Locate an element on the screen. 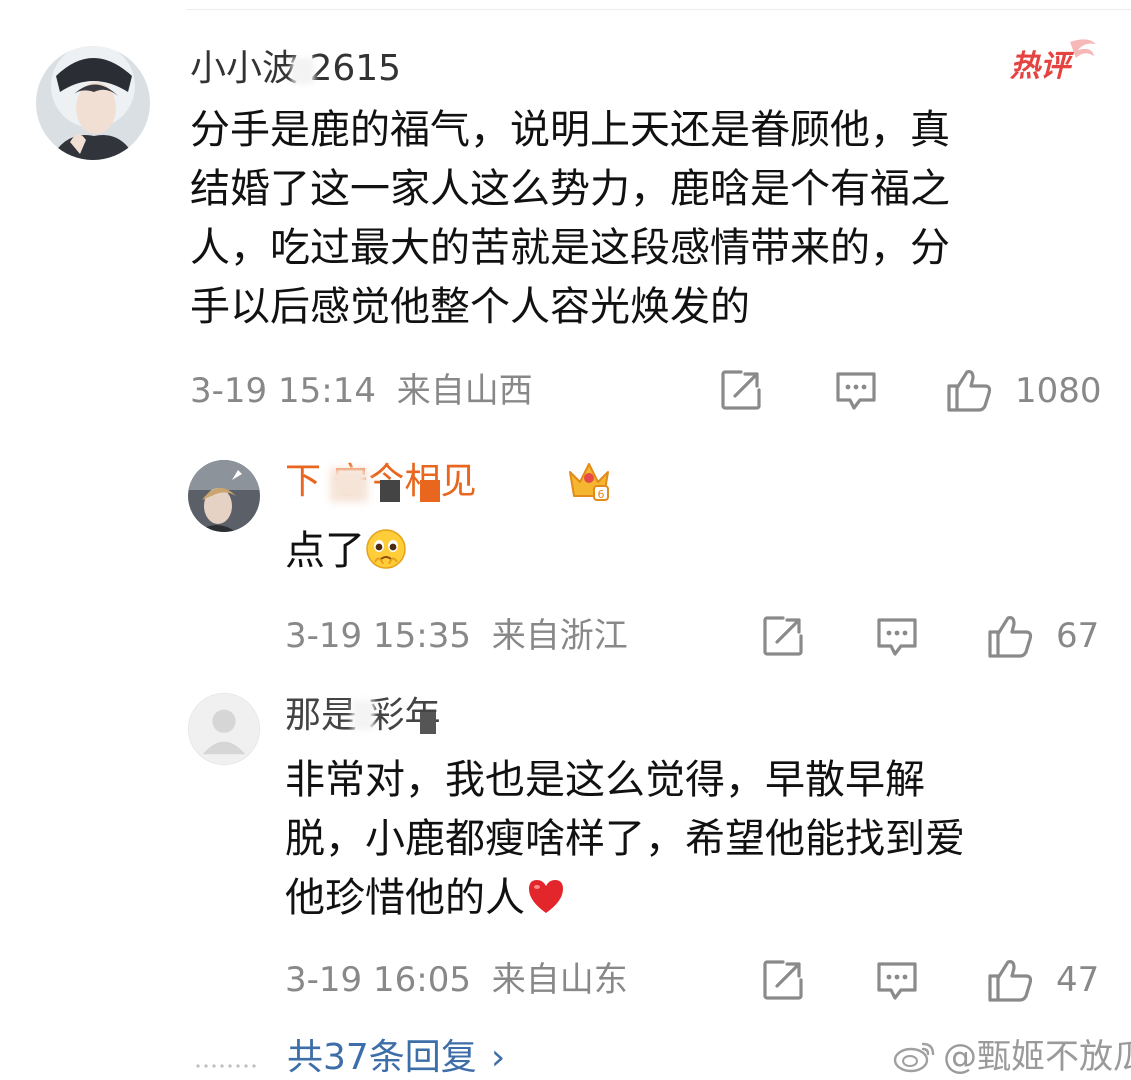 The width and height of the screenshot is (1131, 1080). reply-1-meta: 3-19 15:35 来自浙江 is located at coordinates (456, 636).